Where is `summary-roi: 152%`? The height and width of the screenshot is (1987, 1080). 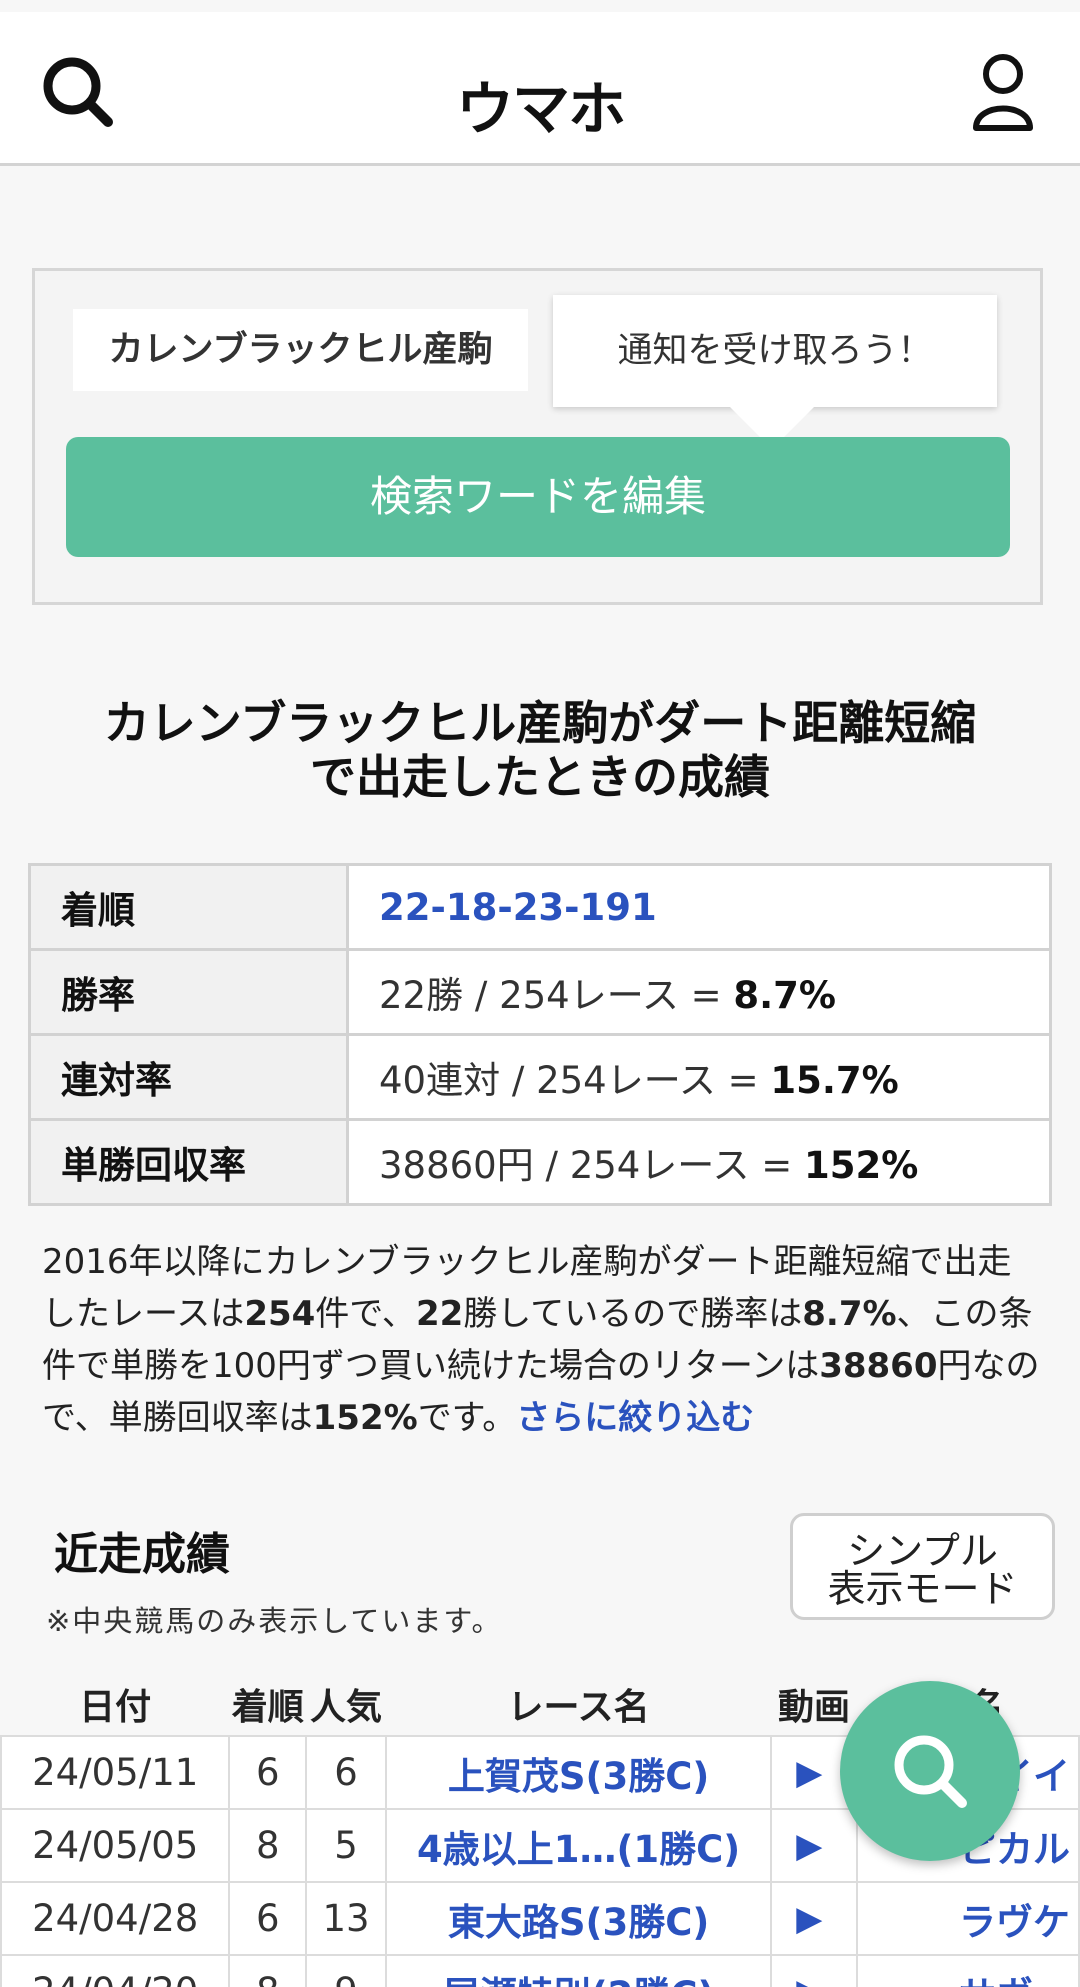 summary-roi: 152% is located at coordinates (365, 1418).